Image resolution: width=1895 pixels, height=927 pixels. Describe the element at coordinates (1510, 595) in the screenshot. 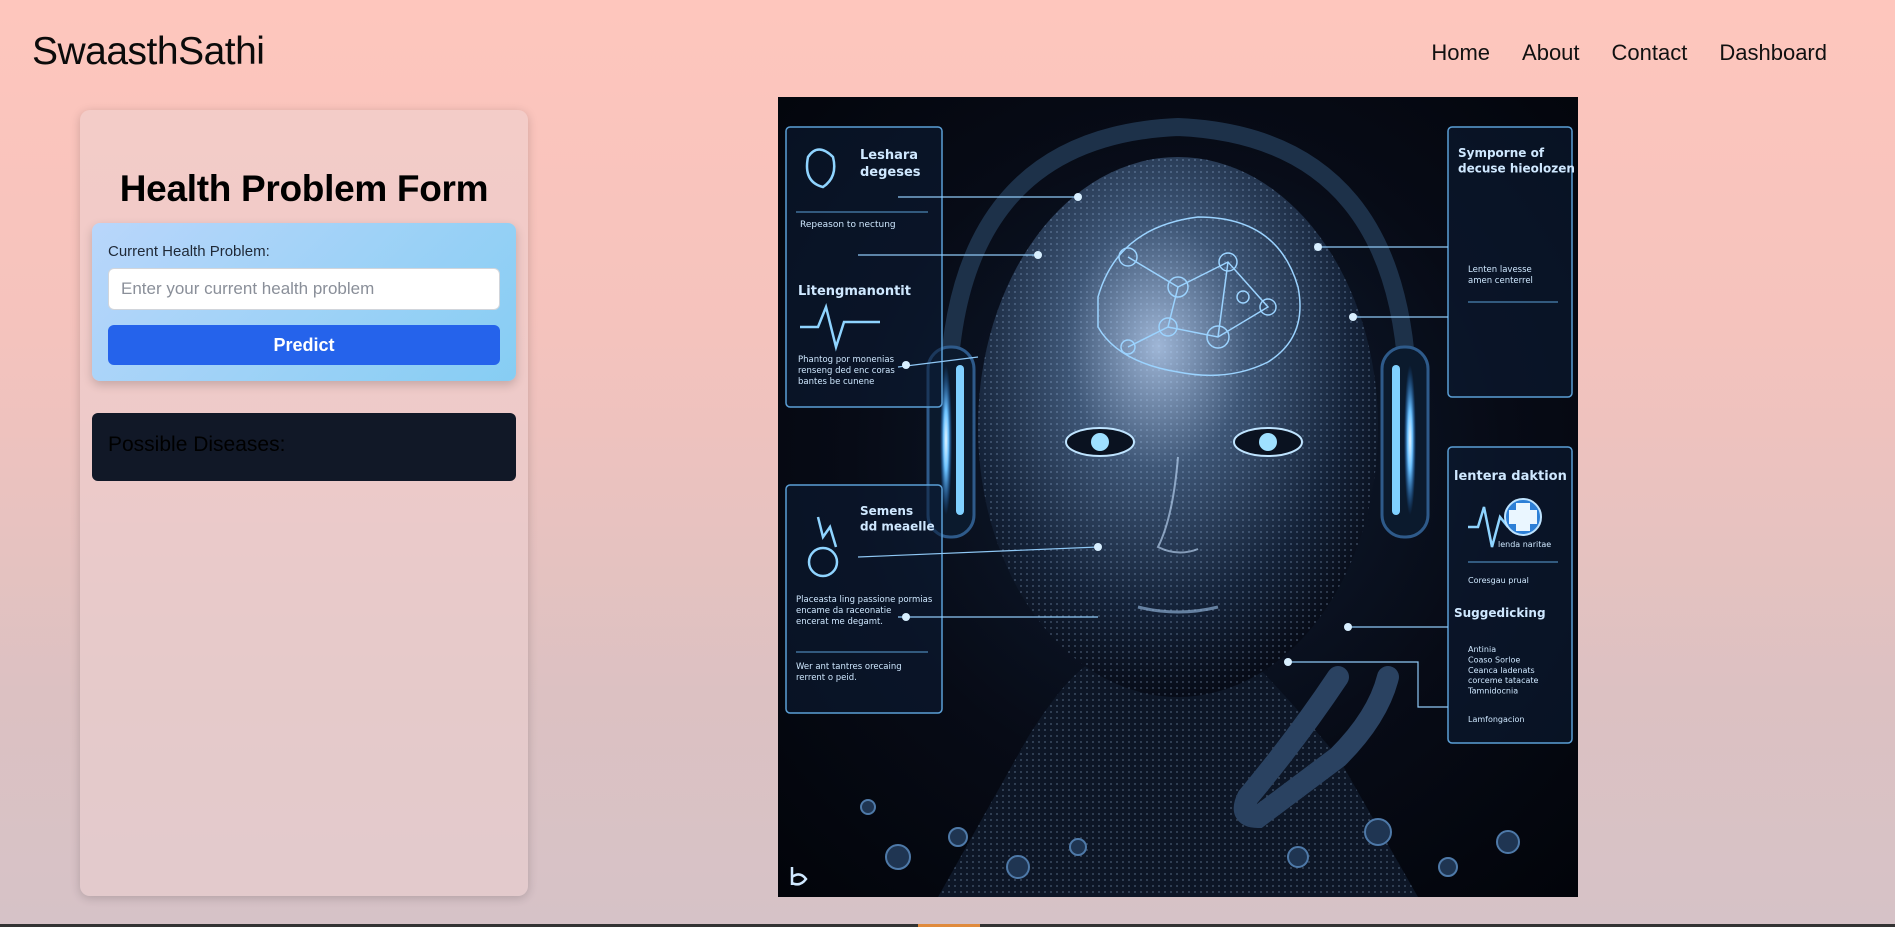

I see `hud-panel-suggestions` at that location.